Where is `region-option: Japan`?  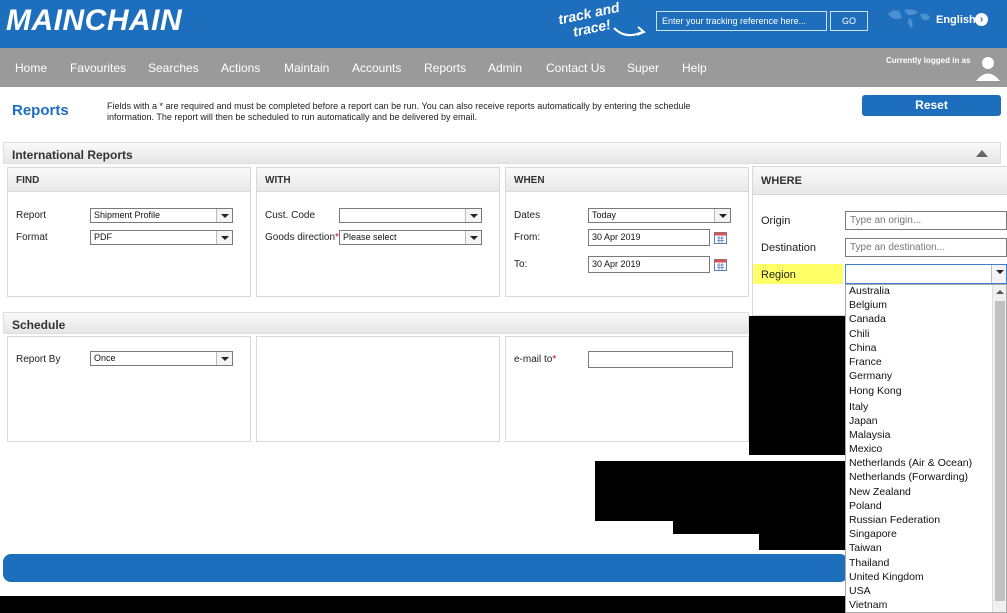
region-option: Japan is located at coordinates (863, 421).